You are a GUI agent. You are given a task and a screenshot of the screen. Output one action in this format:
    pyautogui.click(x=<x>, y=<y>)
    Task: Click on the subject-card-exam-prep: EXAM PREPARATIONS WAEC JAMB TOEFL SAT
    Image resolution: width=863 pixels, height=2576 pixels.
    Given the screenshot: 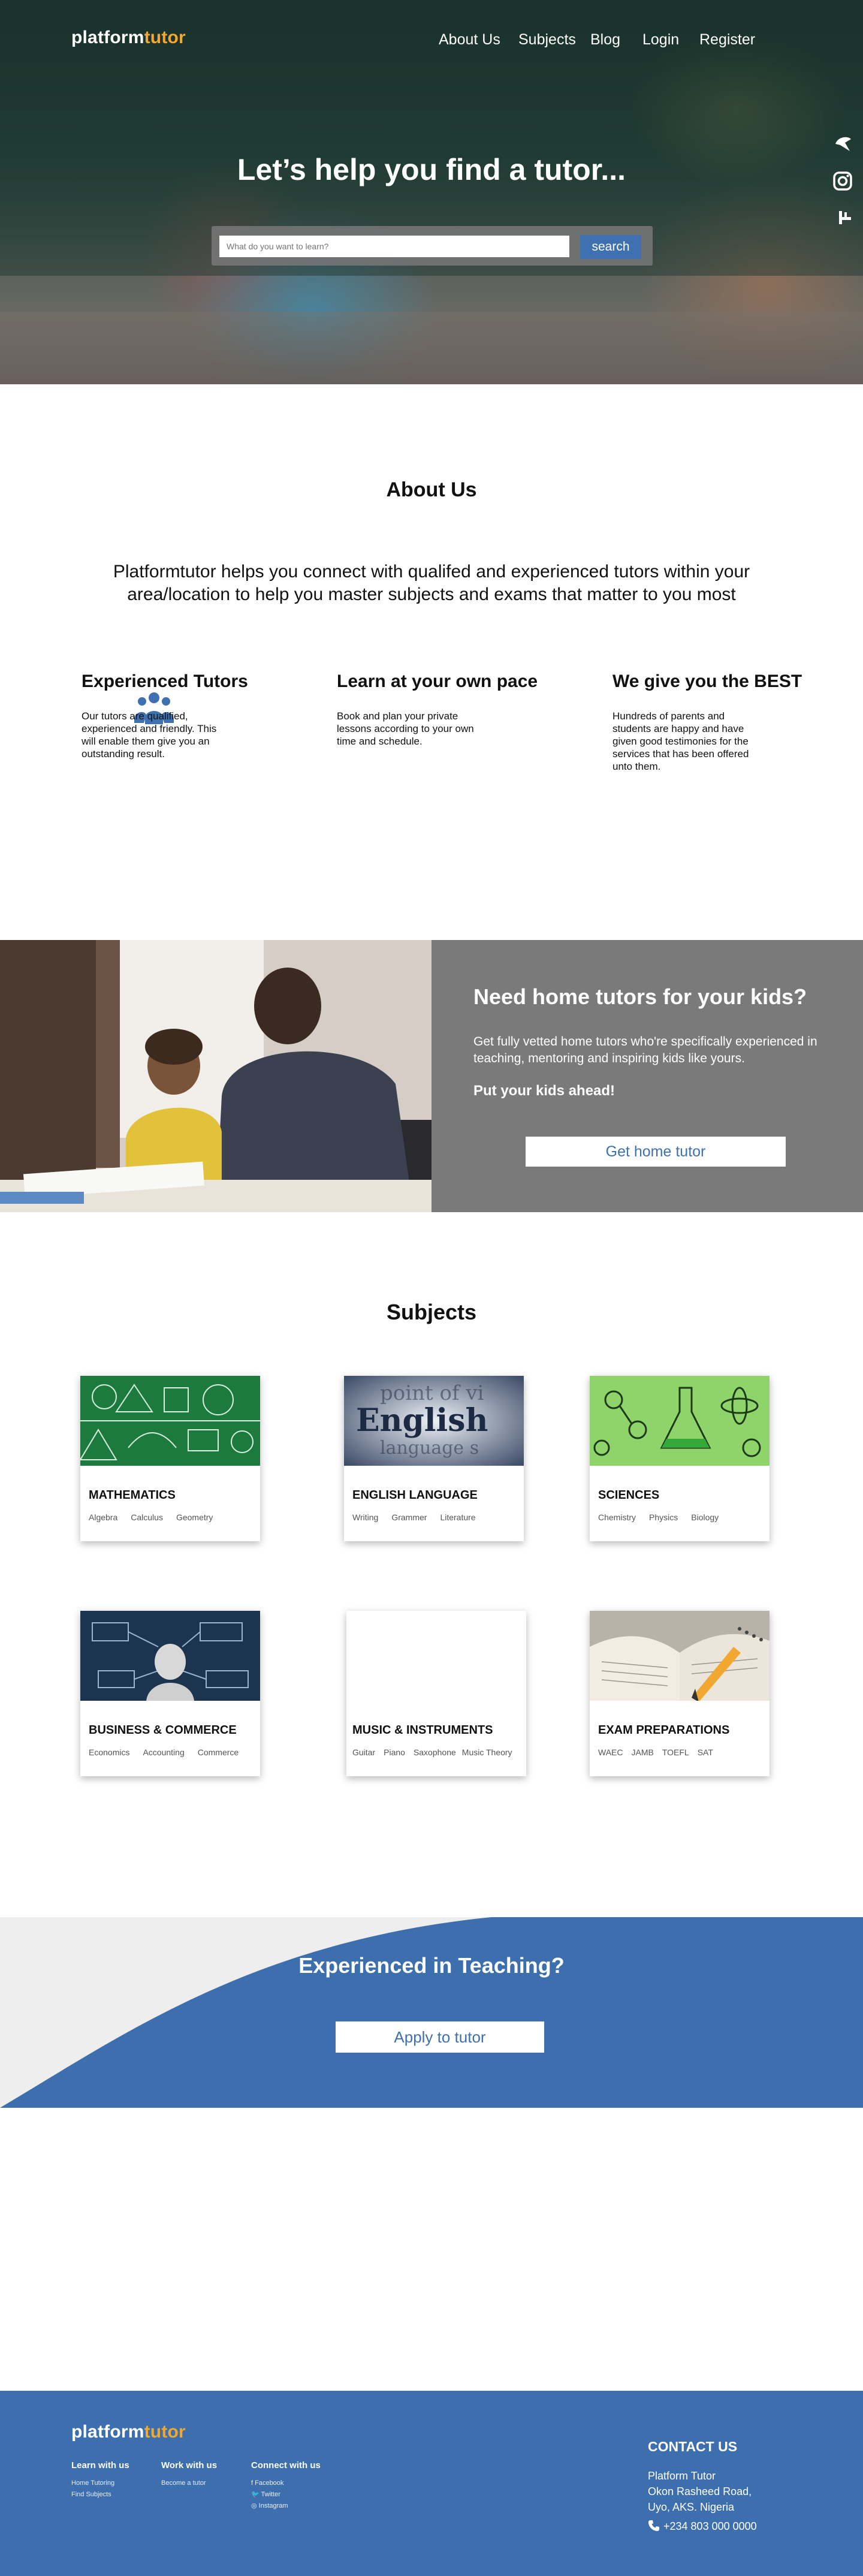 What is the action you would take?
    pyautogui.click(x=680, y=1693)
    